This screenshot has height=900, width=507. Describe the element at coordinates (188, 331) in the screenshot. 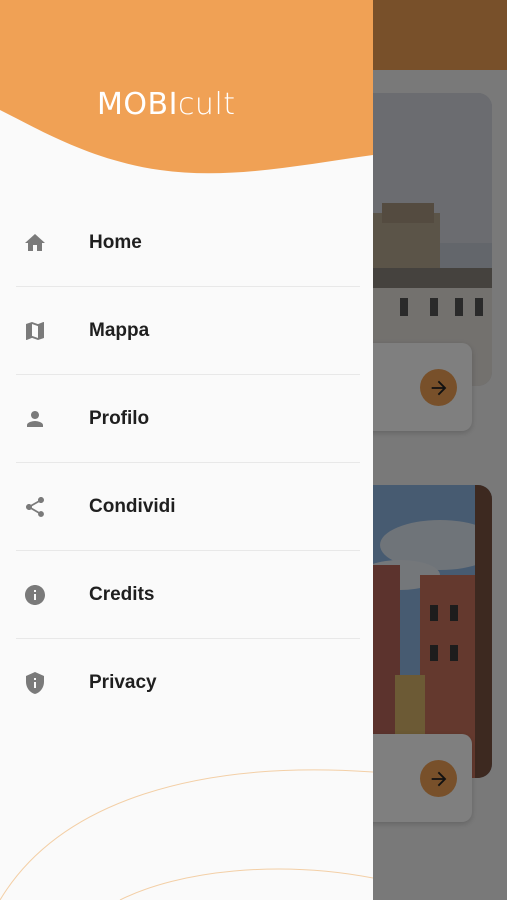

I see `menu-item-mappa: Mappa` at that location.